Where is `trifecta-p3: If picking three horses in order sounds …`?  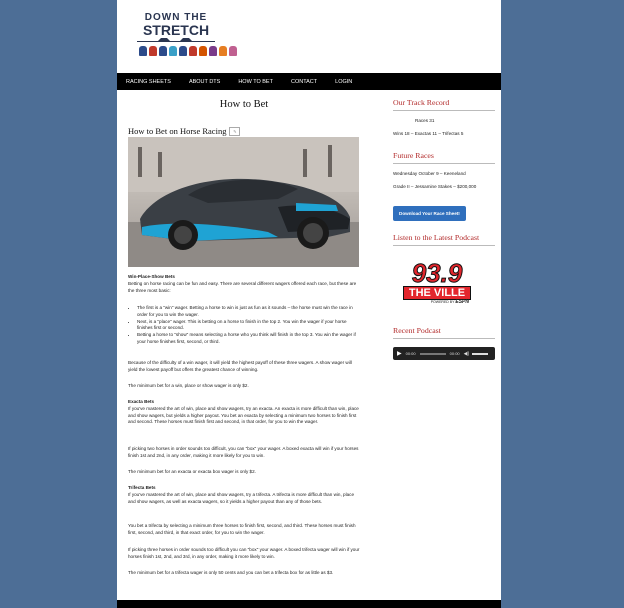
trifecta-p3: If picking three horses in order sounds … is located at coordinates (244, 553).